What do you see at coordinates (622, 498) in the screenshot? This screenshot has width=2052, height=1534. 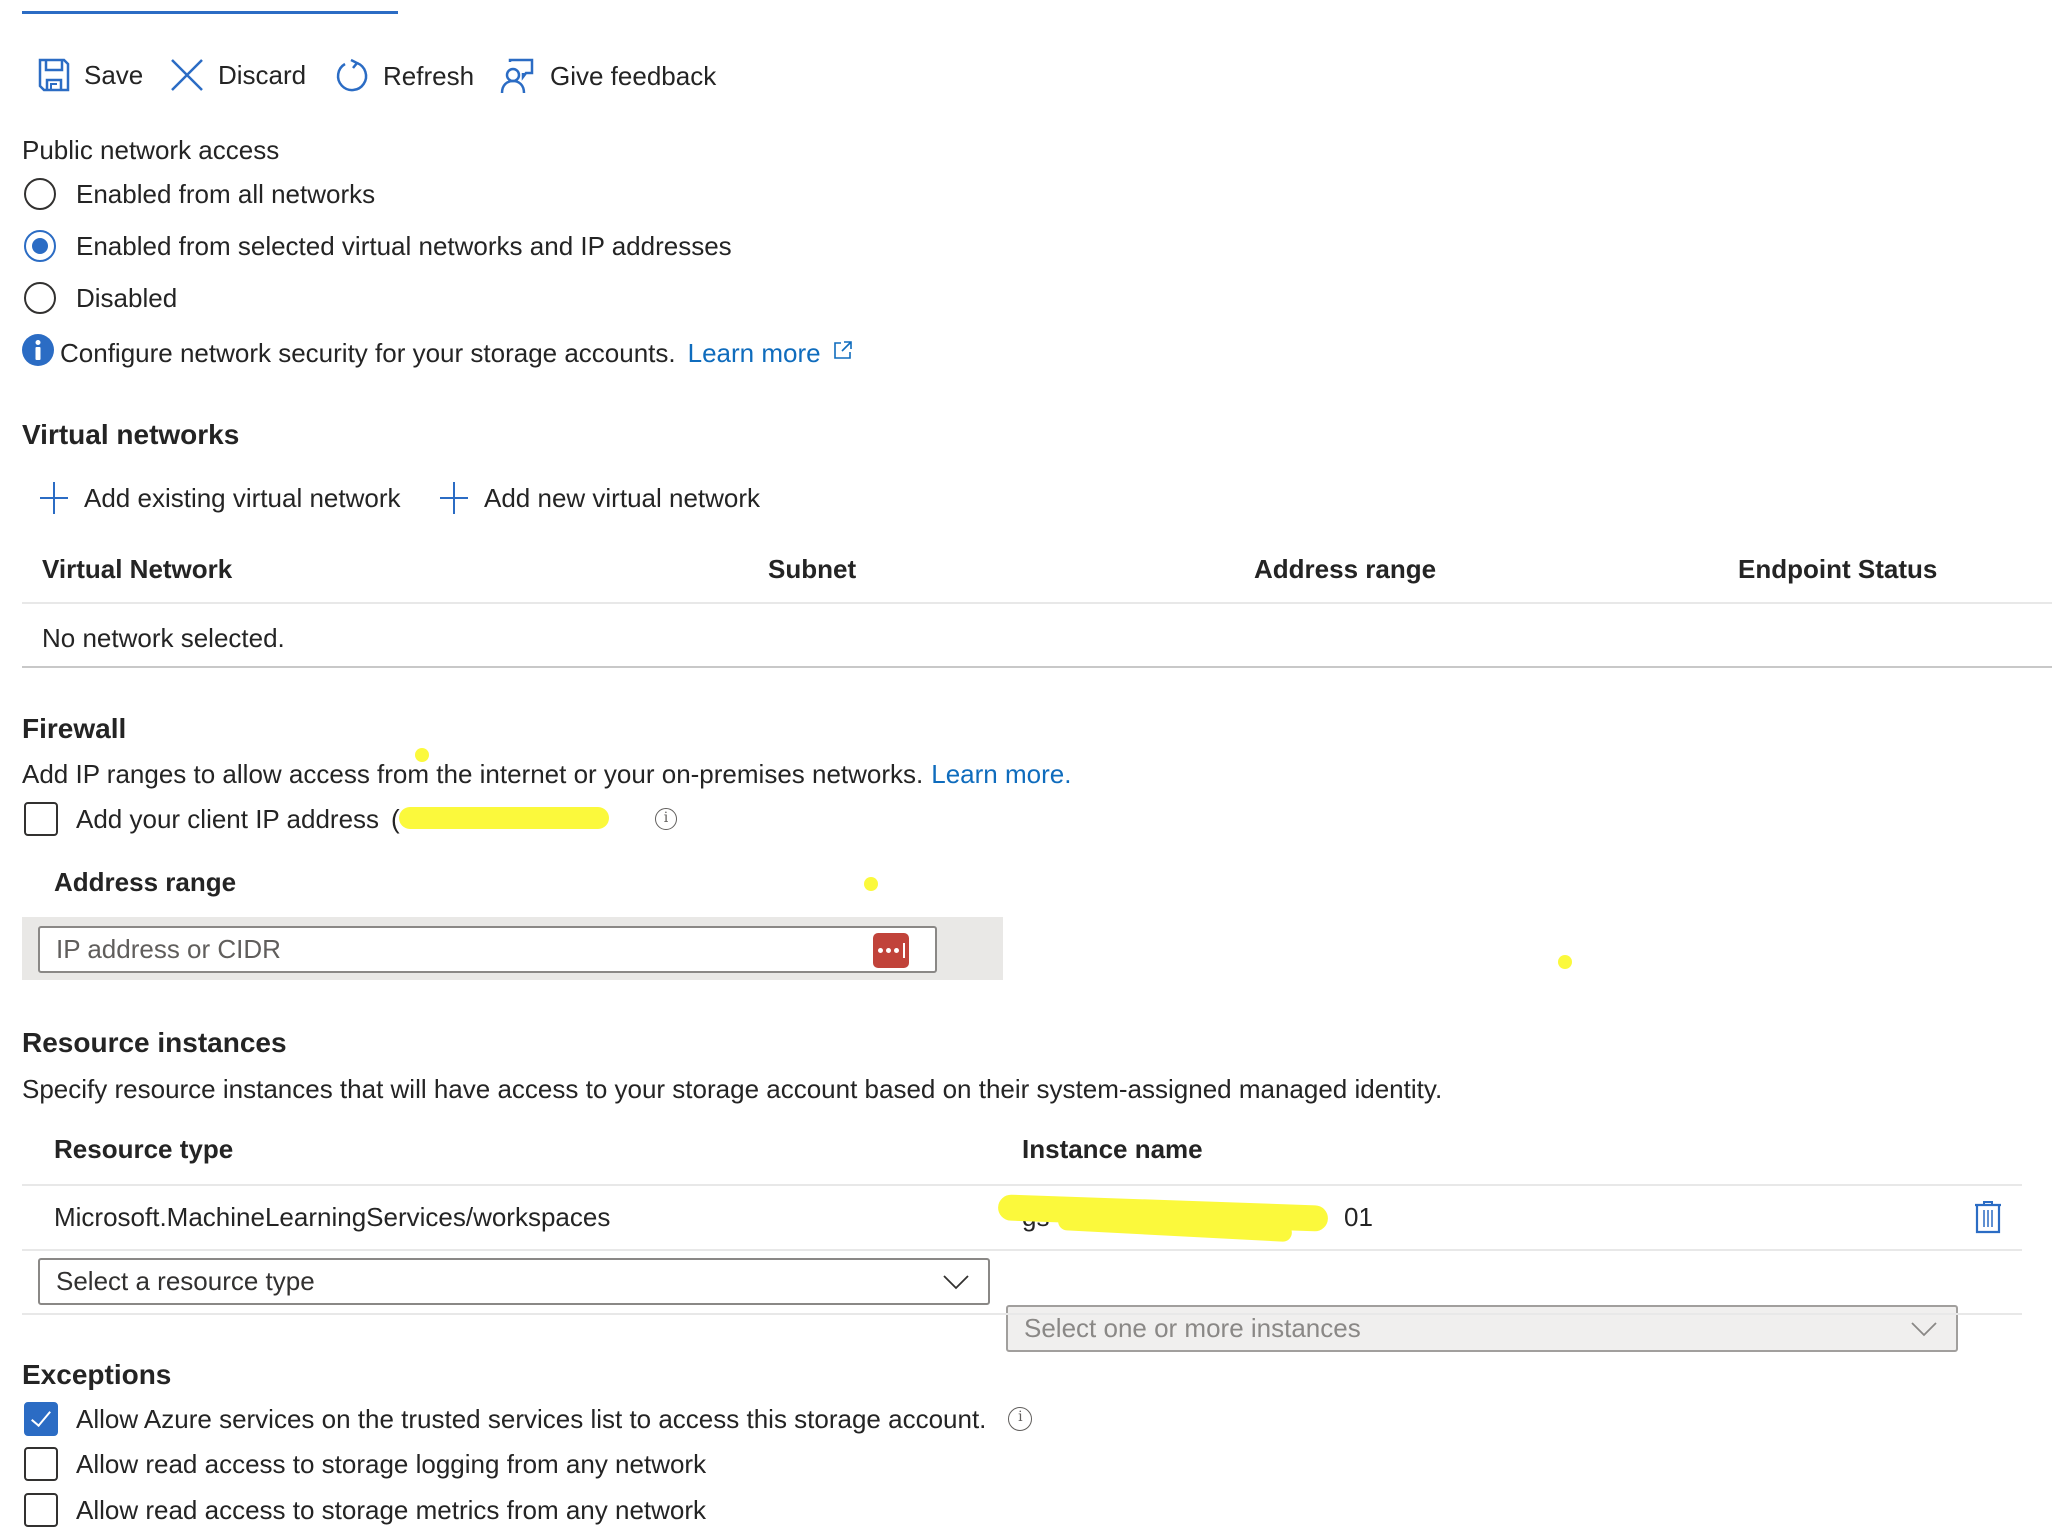 I see `add-new-vnet-label: Add new virtual network` at bounding box center [622, 498].